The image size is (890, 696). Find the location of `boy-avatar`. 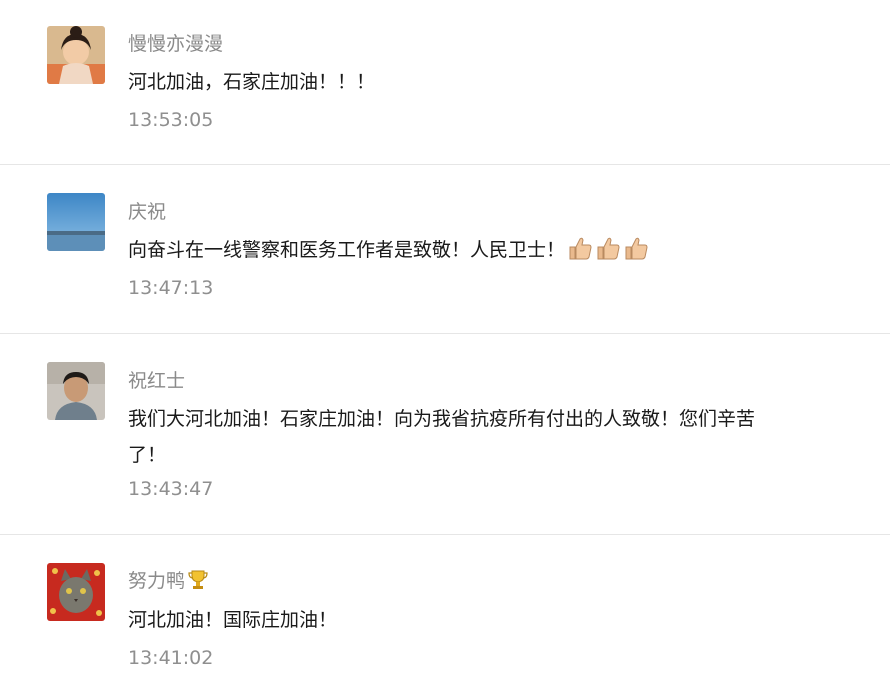

boy-avatar is located at coordinates (76, 391).